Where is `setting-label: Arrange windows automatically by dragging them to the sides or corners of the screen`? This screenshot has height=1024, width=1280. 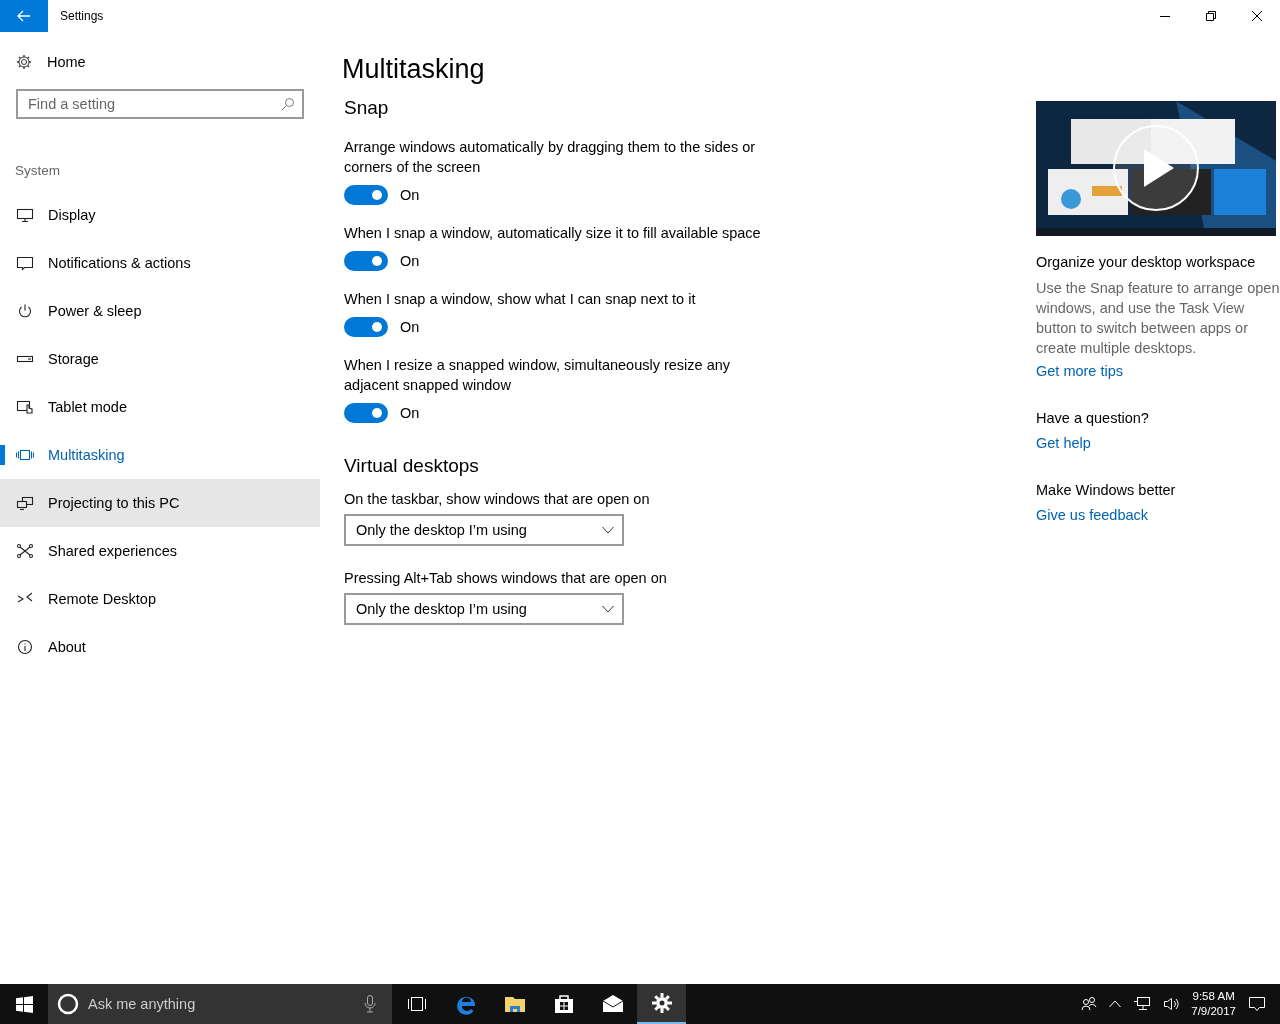 setting-label: Arrange windows automatically by dragging them to the sides or corners of the screen is located at coordinates (550, 157).